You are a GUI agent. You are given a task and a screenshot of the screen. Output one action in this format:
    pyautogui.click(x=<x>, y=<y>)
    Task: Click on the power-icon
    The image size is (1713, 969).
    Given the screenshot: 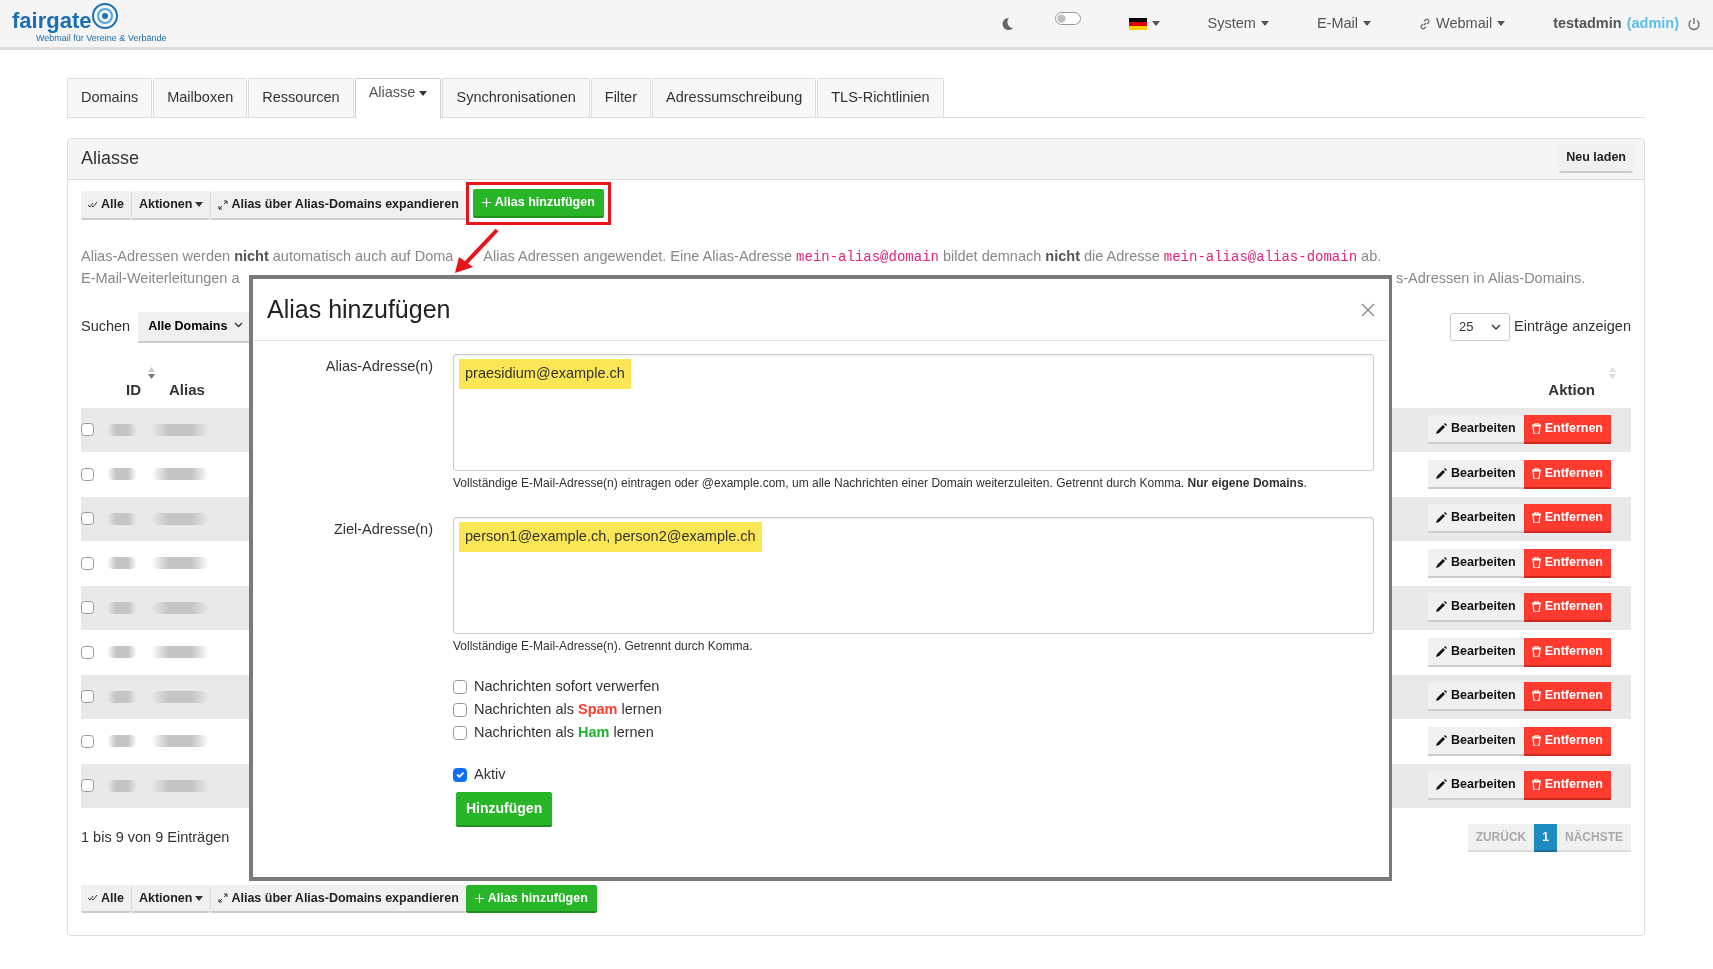 What is the action you would take?
    pyautogui.click(x=1694, y=23)
    